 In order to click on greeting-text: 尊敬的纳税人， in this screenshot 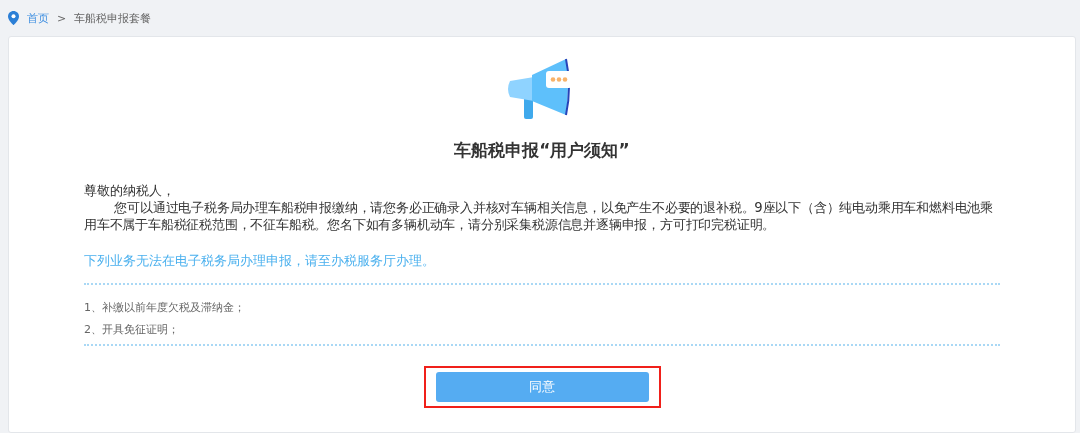, I will do `click(130, 190)`.